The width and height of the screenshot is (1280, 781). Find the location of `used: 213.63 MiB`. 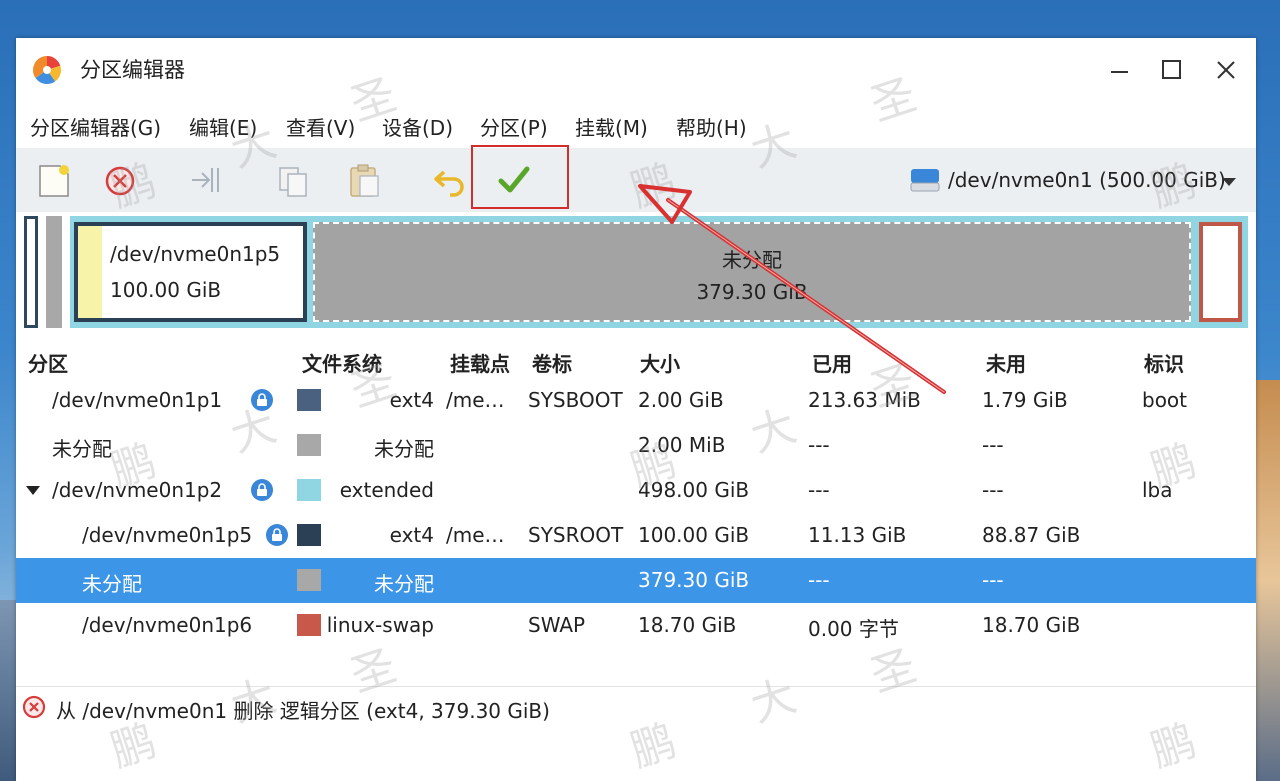

used: 213.63 MiB is located at coordinates (864, 400).